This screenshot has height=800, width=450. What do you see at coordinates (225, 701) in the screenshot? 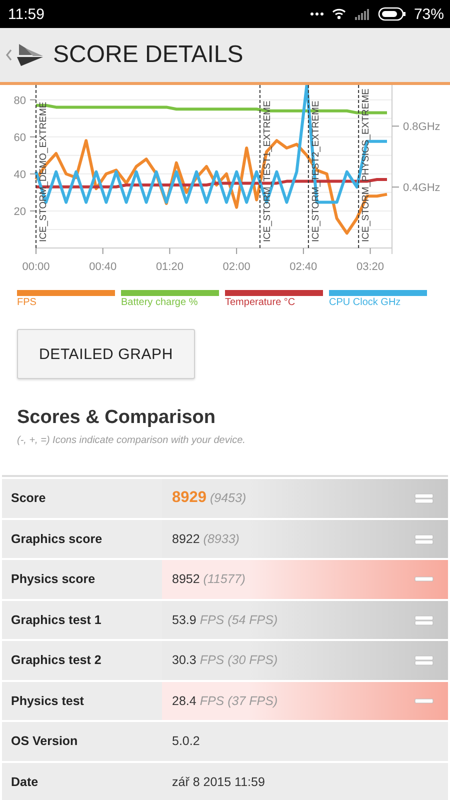
I see `score-value: 28.4 FPS (37 FPS)` at bounding box center [225, 701].